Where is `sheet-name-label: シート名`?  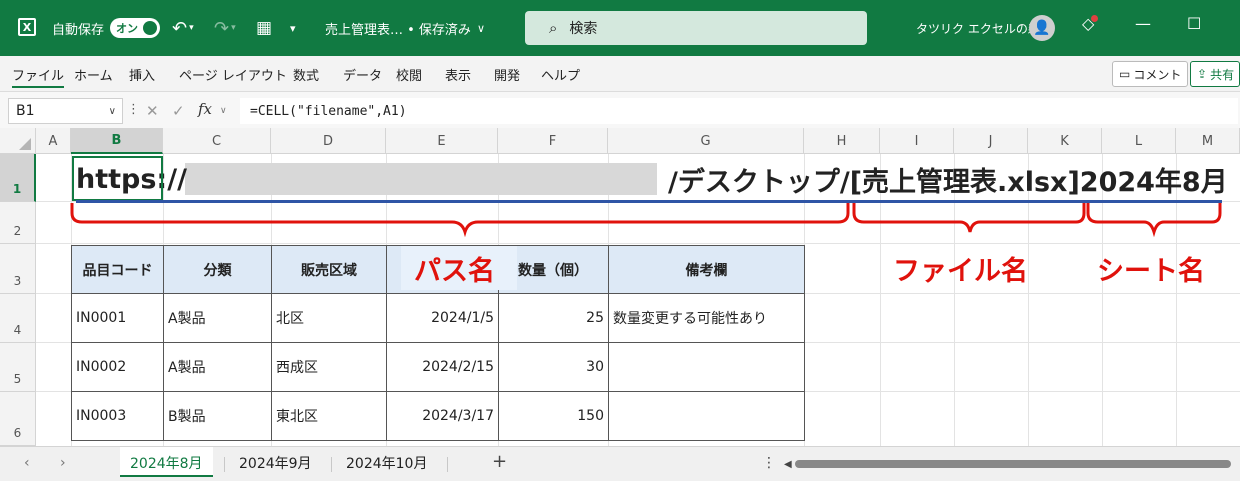 sheet-name-label: シート名 is located at coordinates (1151, 271).